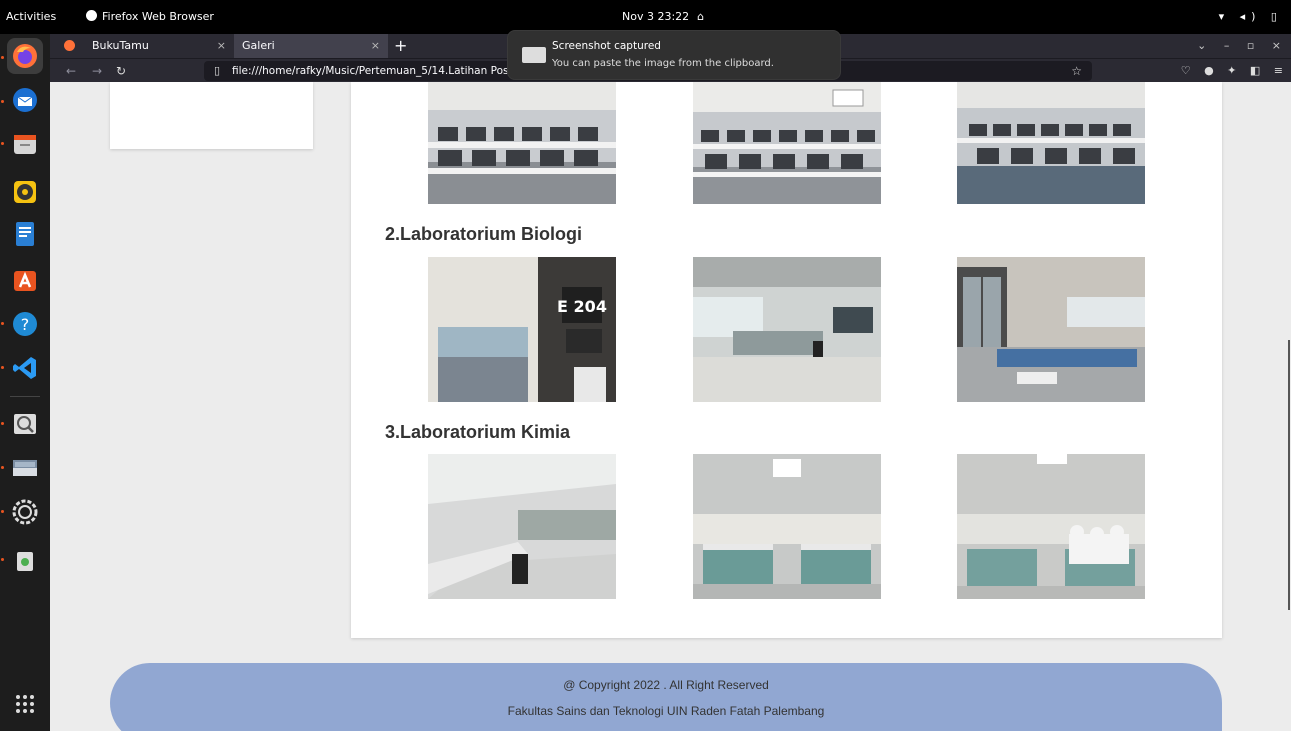 This screenshot has width=1291, height=731. Describe the element at coordinates (25, 560) in the screenshot. I see `trash-dock-icon` at that location.